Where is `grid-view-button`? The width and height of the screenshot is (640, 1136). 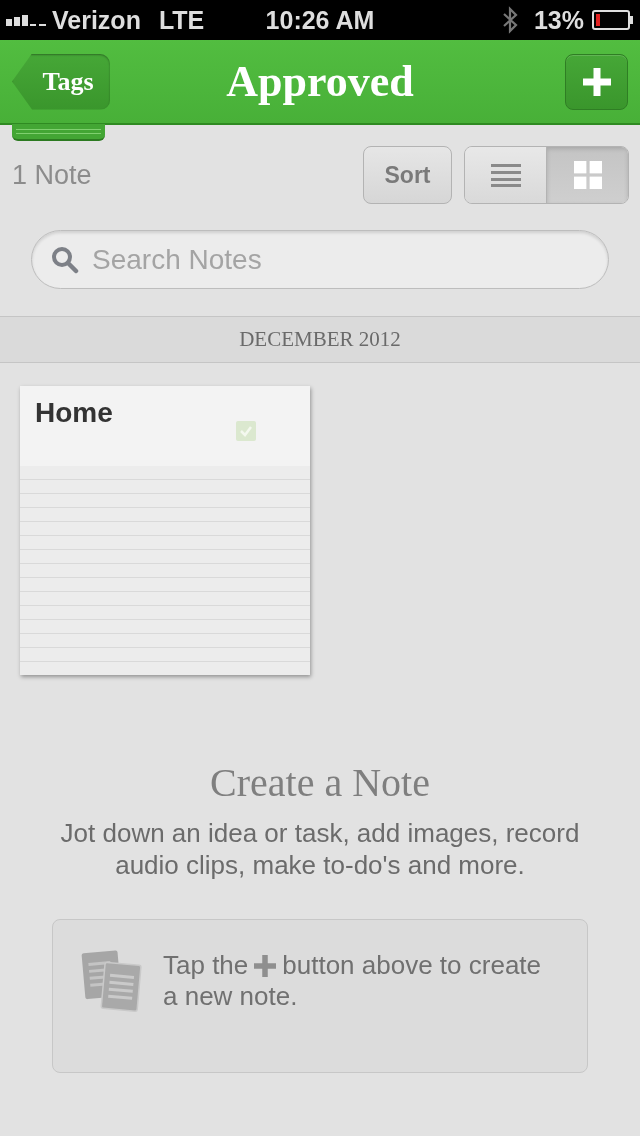 grid-view-button is located at coordinates (587, 175).